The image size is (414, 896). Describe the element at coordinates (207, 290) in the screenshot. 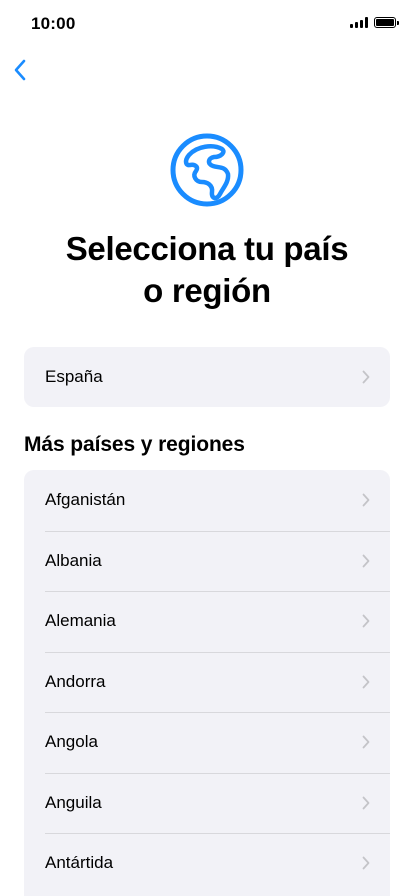

I see `page-title-line-2: o región` at that location.